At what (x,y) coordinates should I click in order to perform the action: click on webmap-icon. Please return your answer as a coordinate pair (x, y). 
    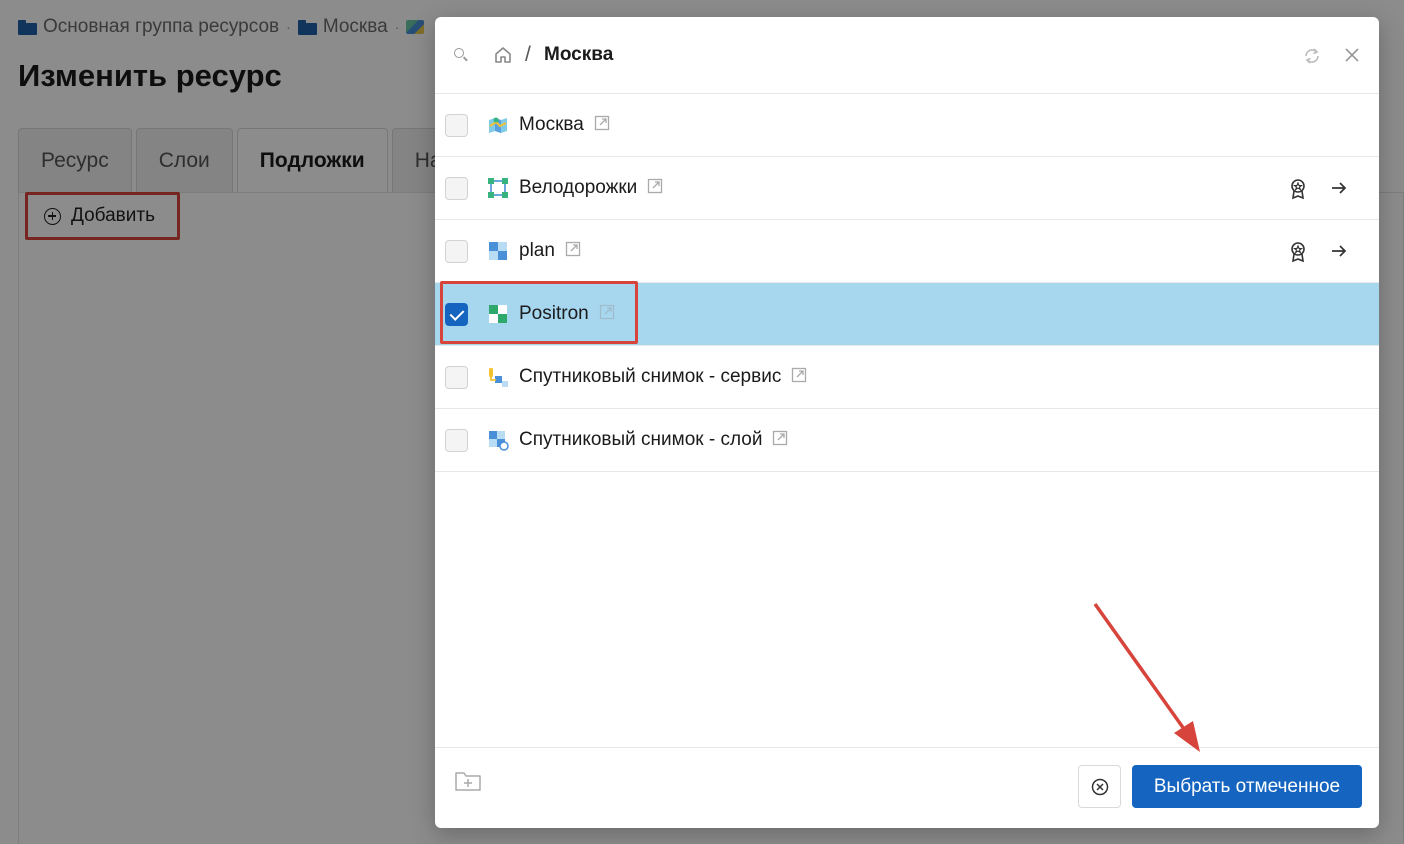
    Looking at the image, I should click on (498, 125).